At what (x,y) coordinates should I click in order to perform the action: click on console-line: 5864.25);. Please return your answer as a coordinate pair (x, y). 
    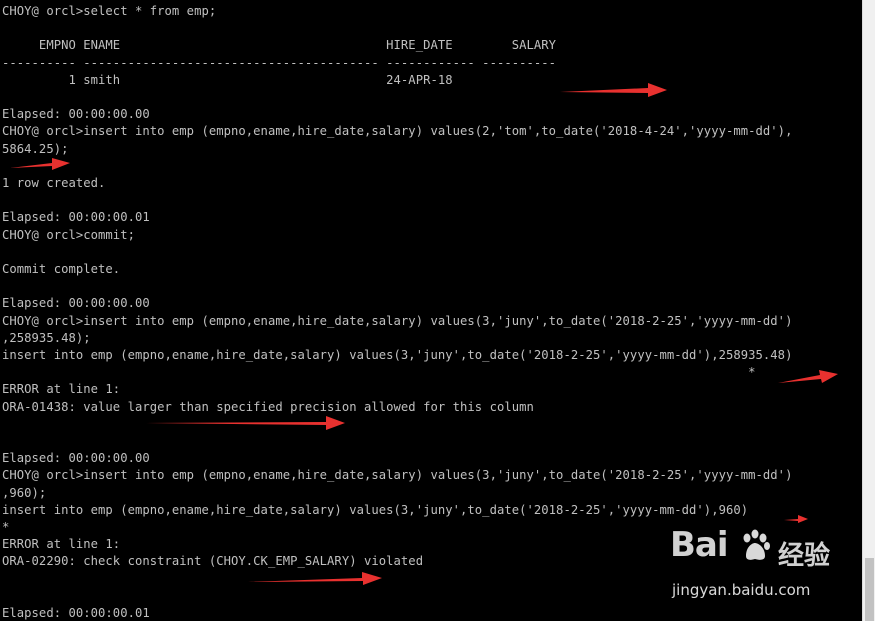
    Looking at the image, I should click on (35, 148).